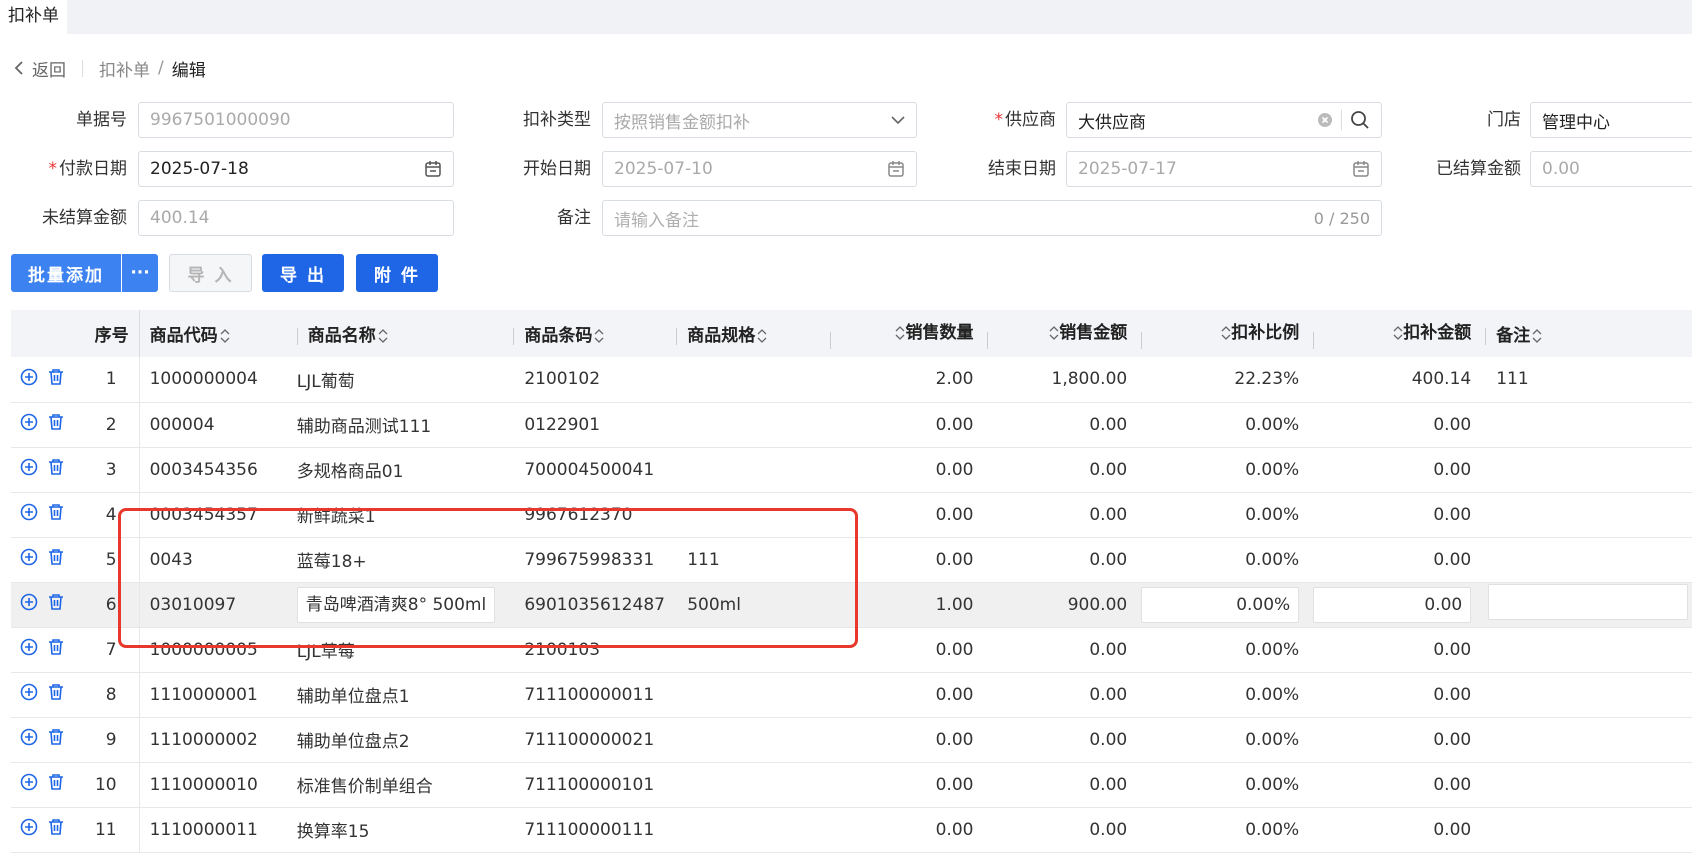 This screenshot has width=1692, height=859. I want to click on cell-seq: 1, so click(109, 379).